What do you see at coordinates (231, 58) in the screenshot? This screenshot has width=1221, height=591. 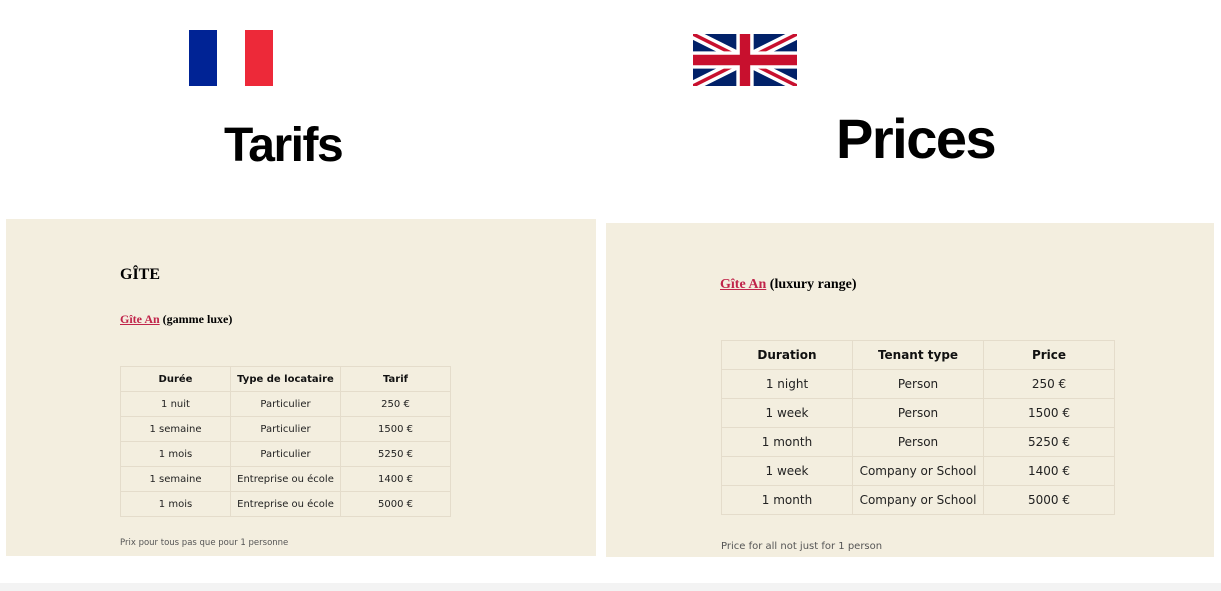 I see `france-flag-icon` at bounding box center [231, 58].